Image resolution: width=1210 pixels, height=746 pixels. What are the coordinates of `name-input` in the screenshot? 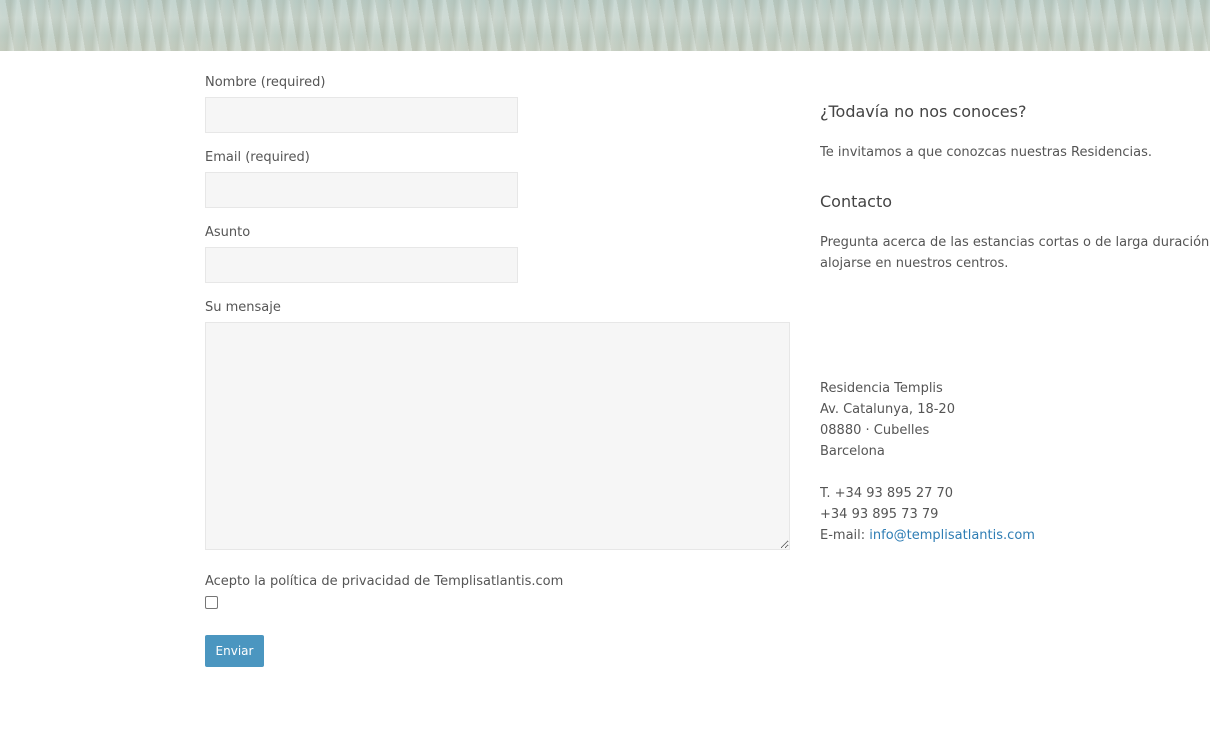 It's located at (361, 115).